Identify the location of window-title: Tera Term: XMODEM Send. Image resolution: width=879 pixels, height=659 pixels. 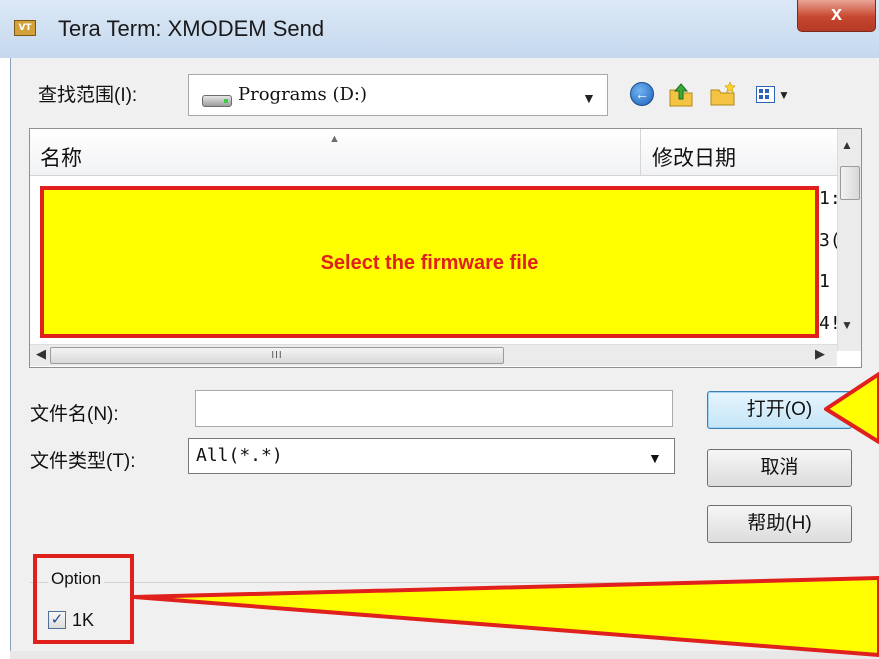
(191, 28).